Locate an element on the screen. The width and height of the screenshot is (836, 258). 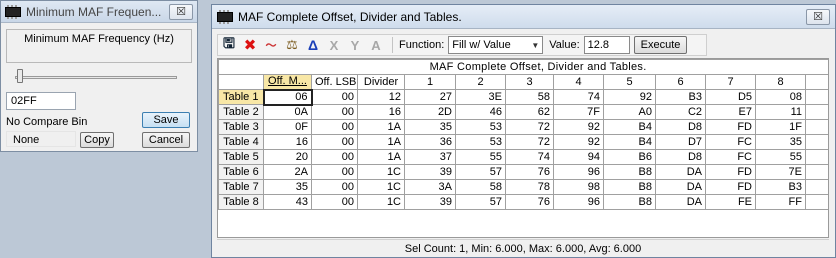
table-cell: C2 is located at coordinates (680, 112).